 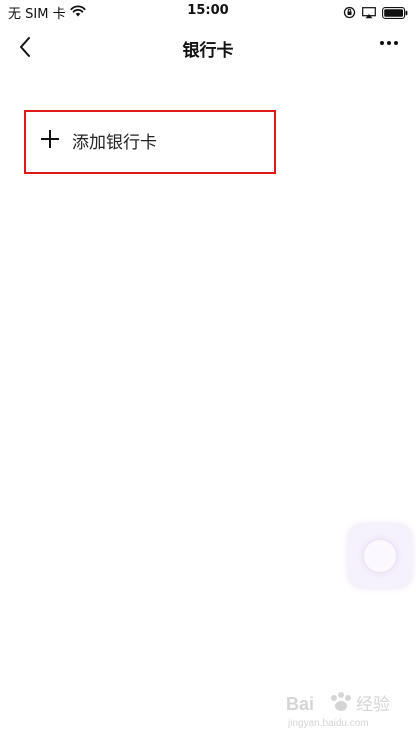 I want to click on more-button, so click(x=389, y=43).